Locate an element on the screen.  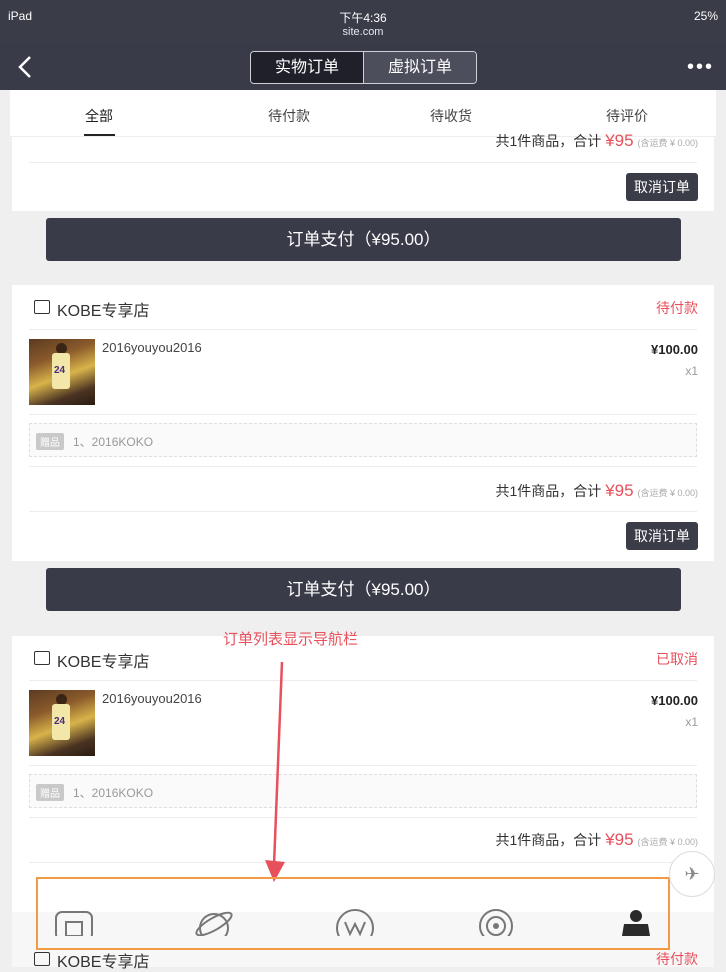
segment-physical-orders: 实物订单 is located at coordinates (307, 67).